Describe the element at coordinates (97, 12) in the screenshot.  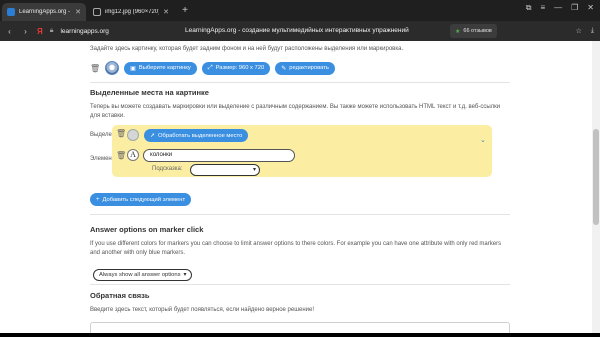
I see `document-favicon-icon` at that location.